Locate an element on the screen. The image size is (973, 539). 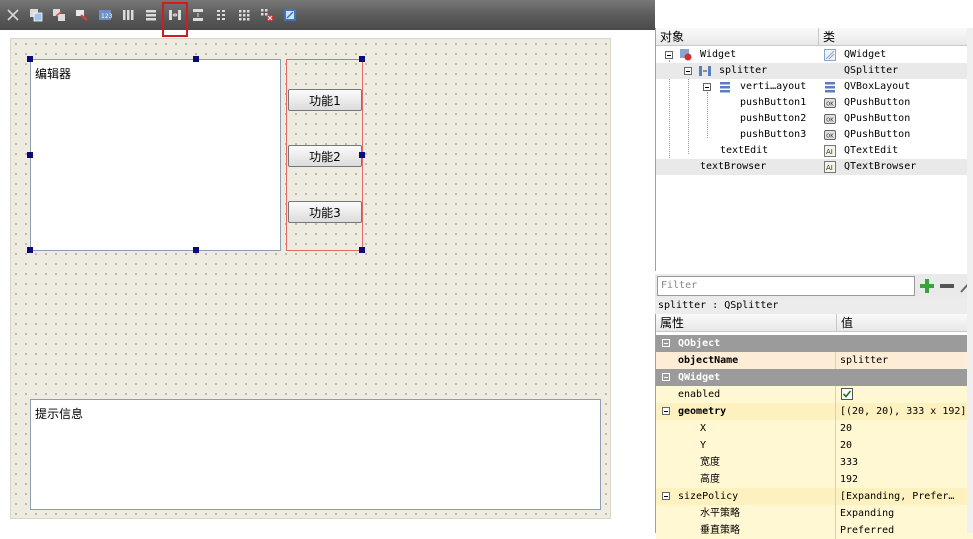
property-value: [(20, 20), 333 x 192] is located at coordinates (905, 411).